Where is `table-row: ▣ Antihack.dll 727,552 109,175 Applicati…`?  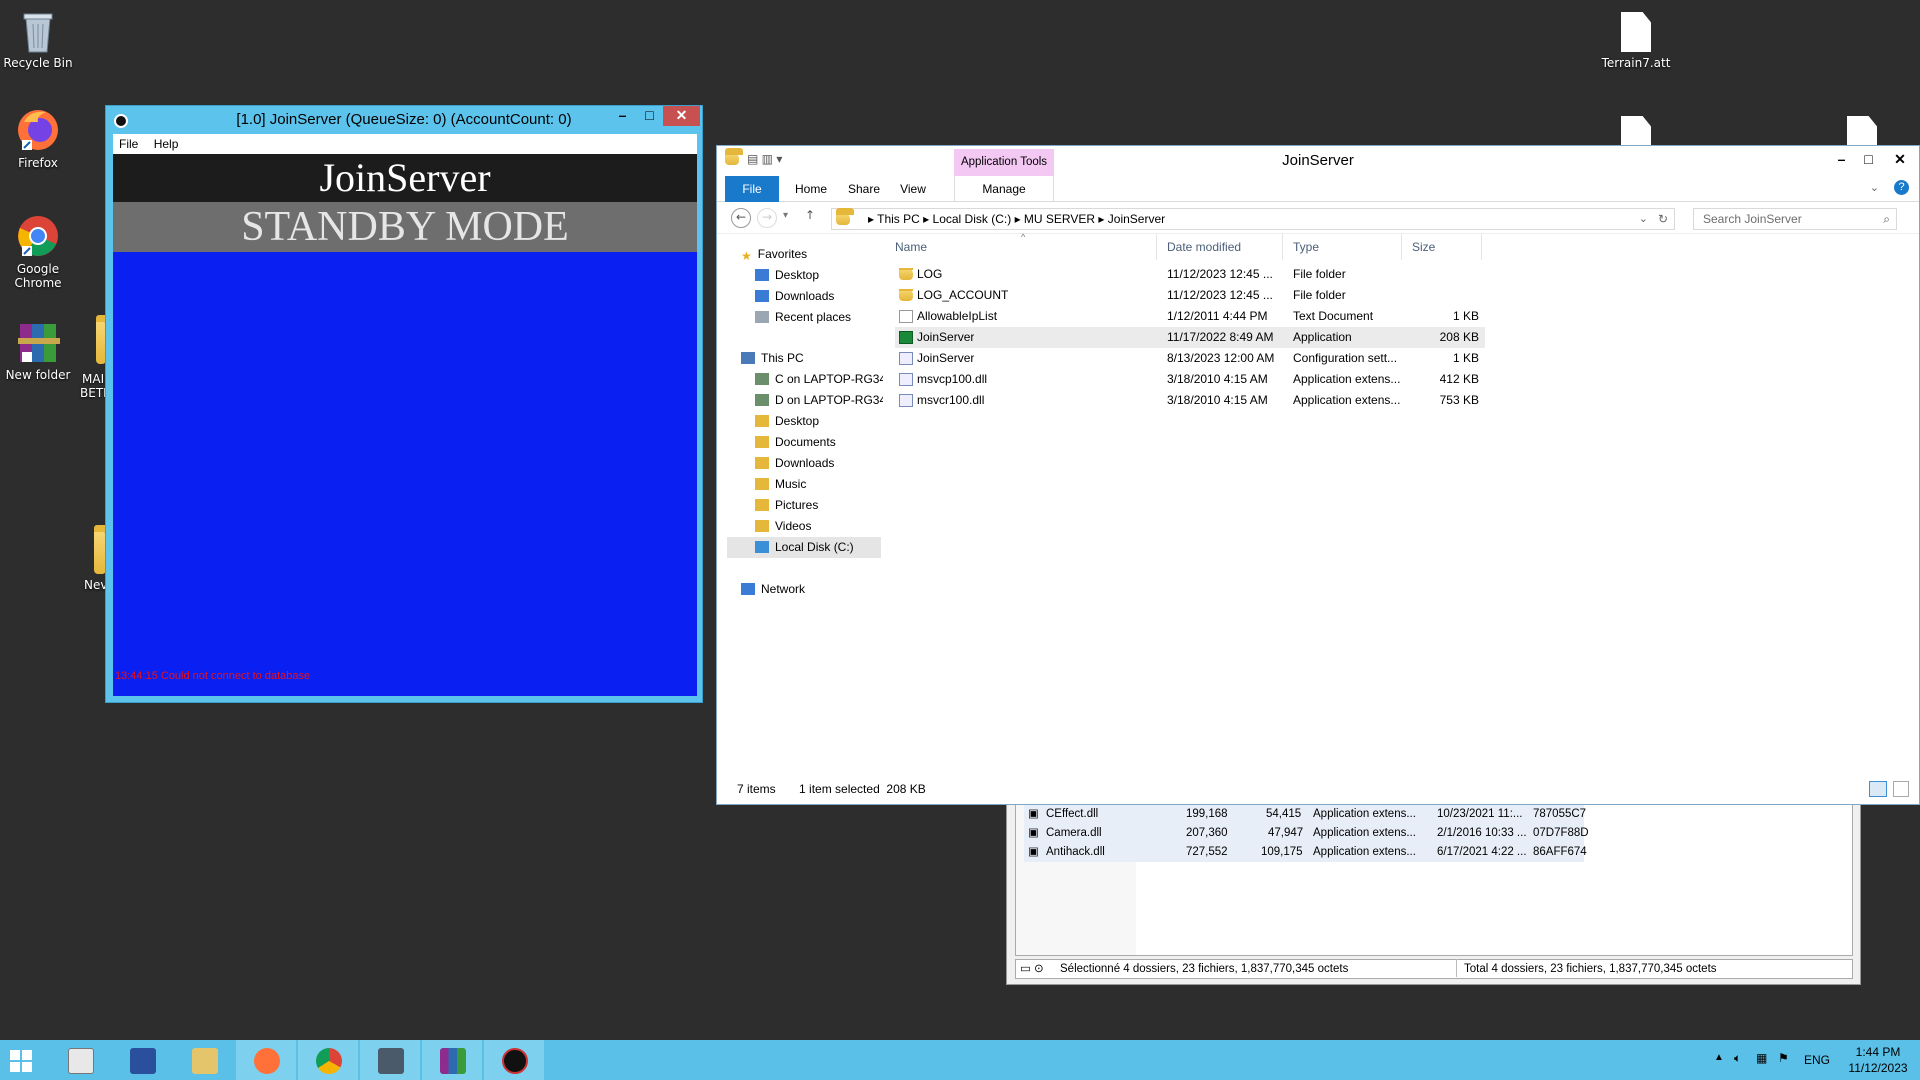 table-row: ▣ Antihack.dll 727,552 109,175 Applicati… is located at coordinates (1305, 852).